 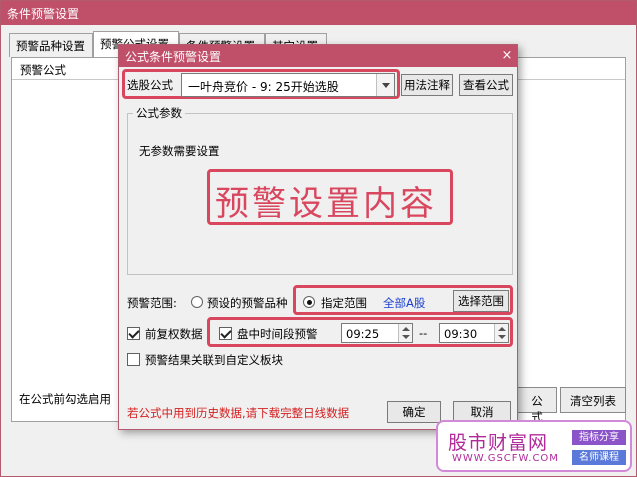 What do you see at coordinates (507, 56) in the screenshot?
I see `close-icon: ×` at bounding box center [507, 56].